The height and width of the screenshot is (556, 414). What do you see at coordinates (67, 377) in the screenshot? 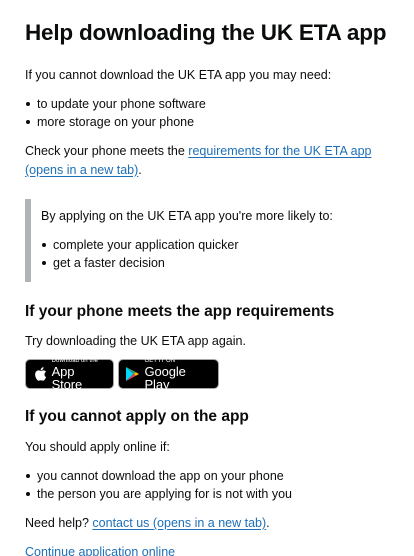
I see `app-store-label: App Store` at bounding box center [67, 377].